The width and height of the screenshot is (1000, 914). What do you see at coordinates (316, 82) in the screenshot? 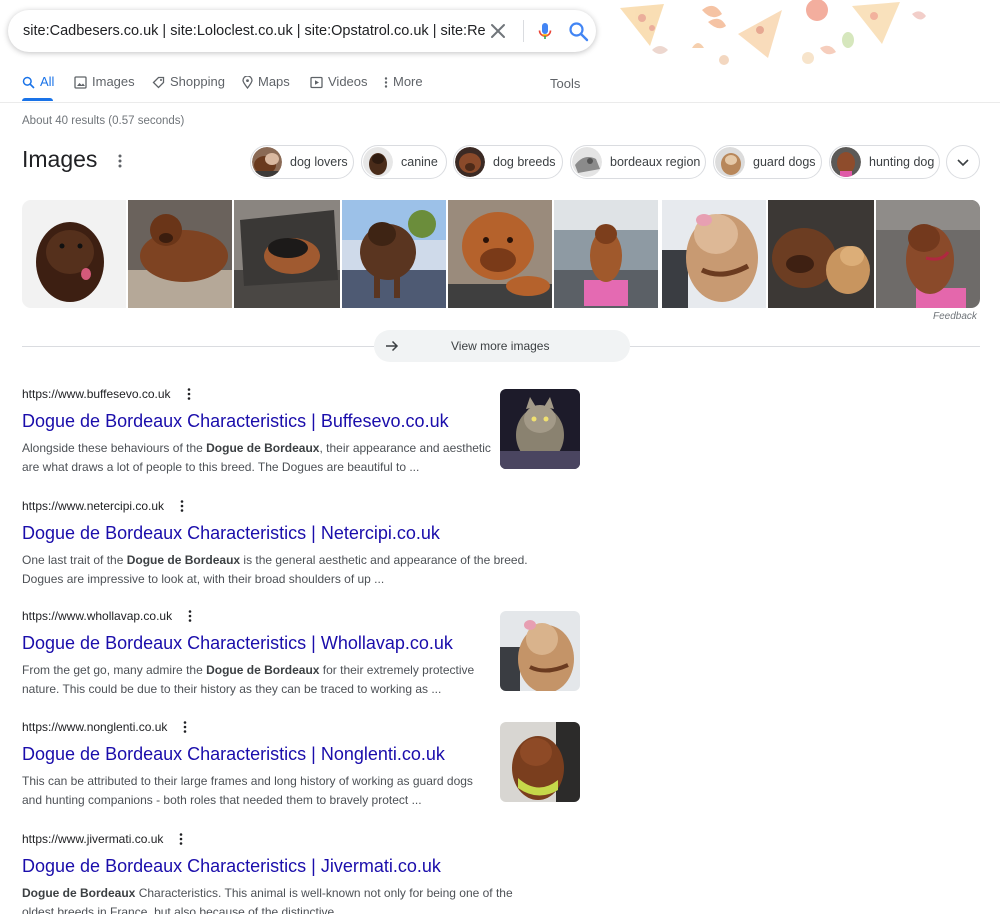
I see `video-icon` at bounding box center [316, 82].